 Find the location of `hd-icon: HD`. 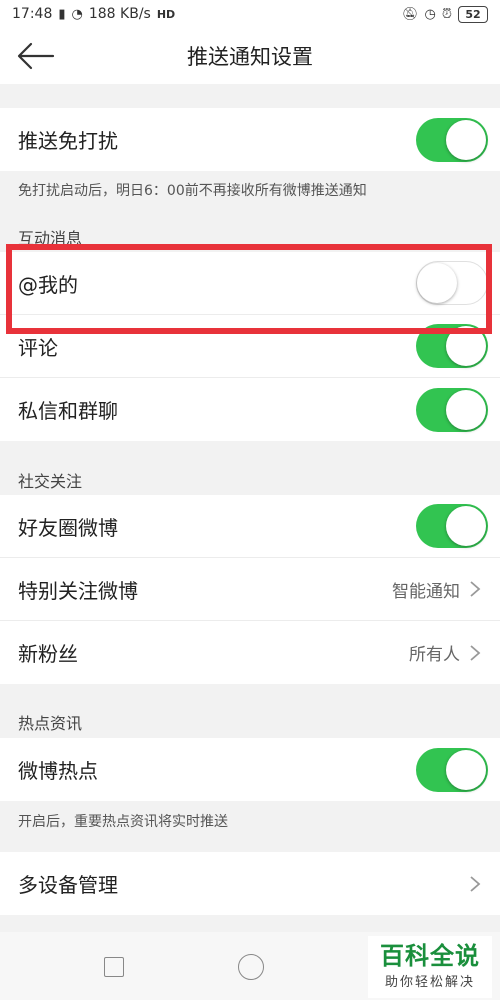

hd-icon: HD is located at coordinates (166, 14).